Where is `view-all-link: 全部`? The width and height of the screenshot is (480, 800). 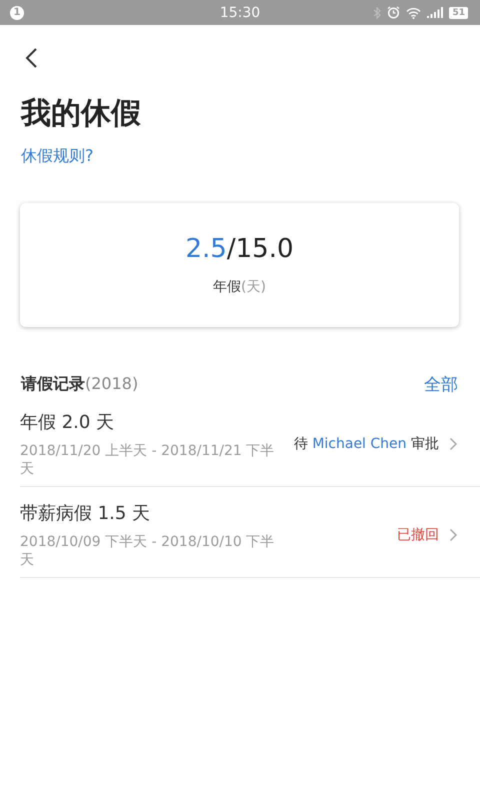 view-all-link: 全部 is located at coordinates (441, 384).